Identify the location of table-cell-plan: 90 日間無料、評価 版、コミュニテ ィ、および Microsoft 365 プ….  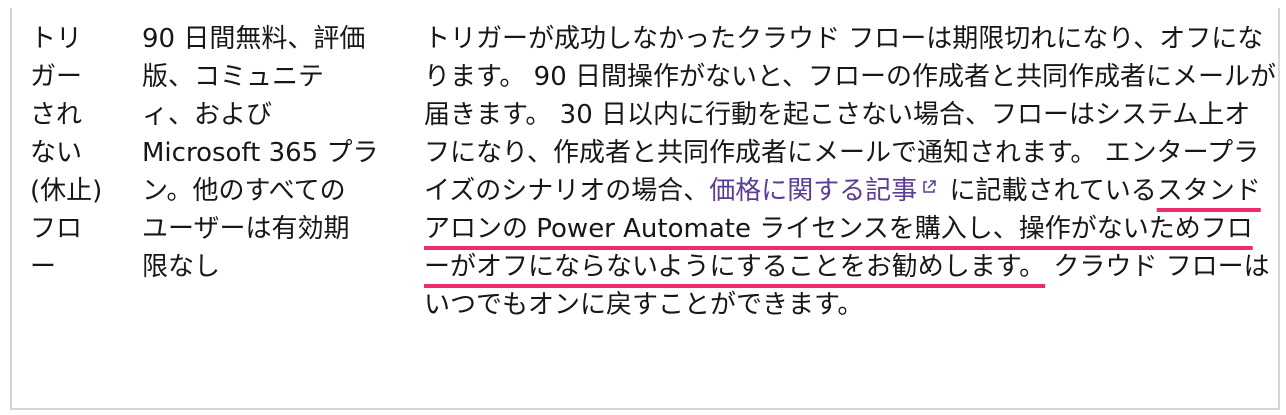
(260, 153).